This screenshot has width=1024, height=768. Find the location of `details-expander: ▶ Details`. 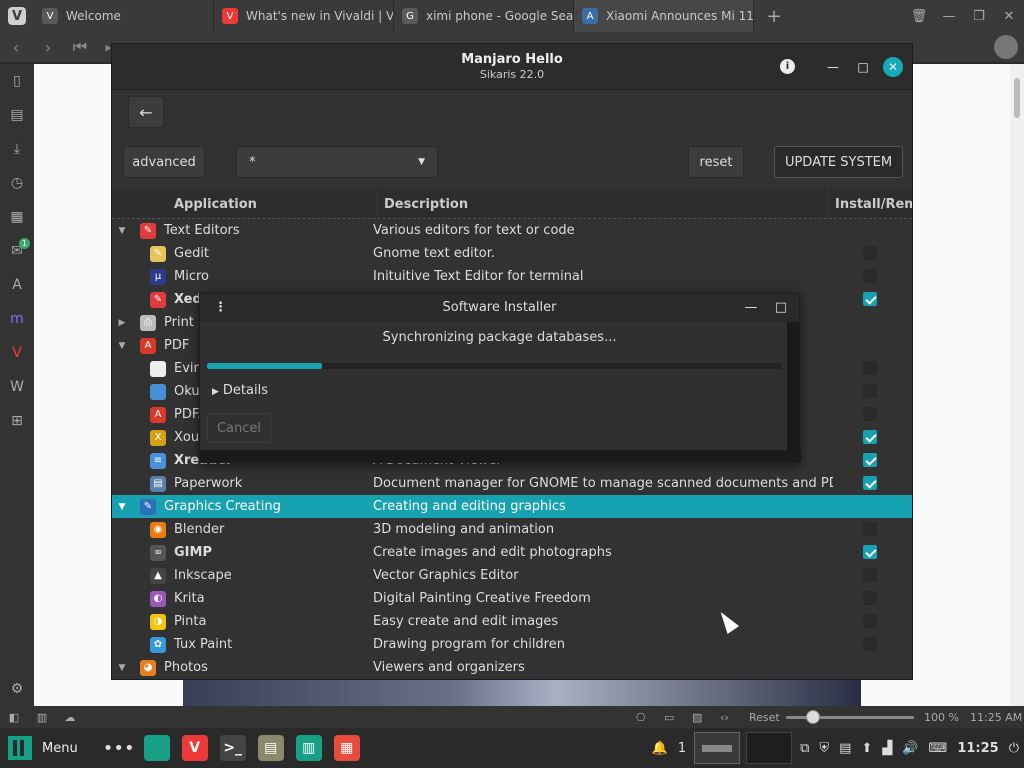

details-expander: ▶ Details is located at coordinates (240, 390).